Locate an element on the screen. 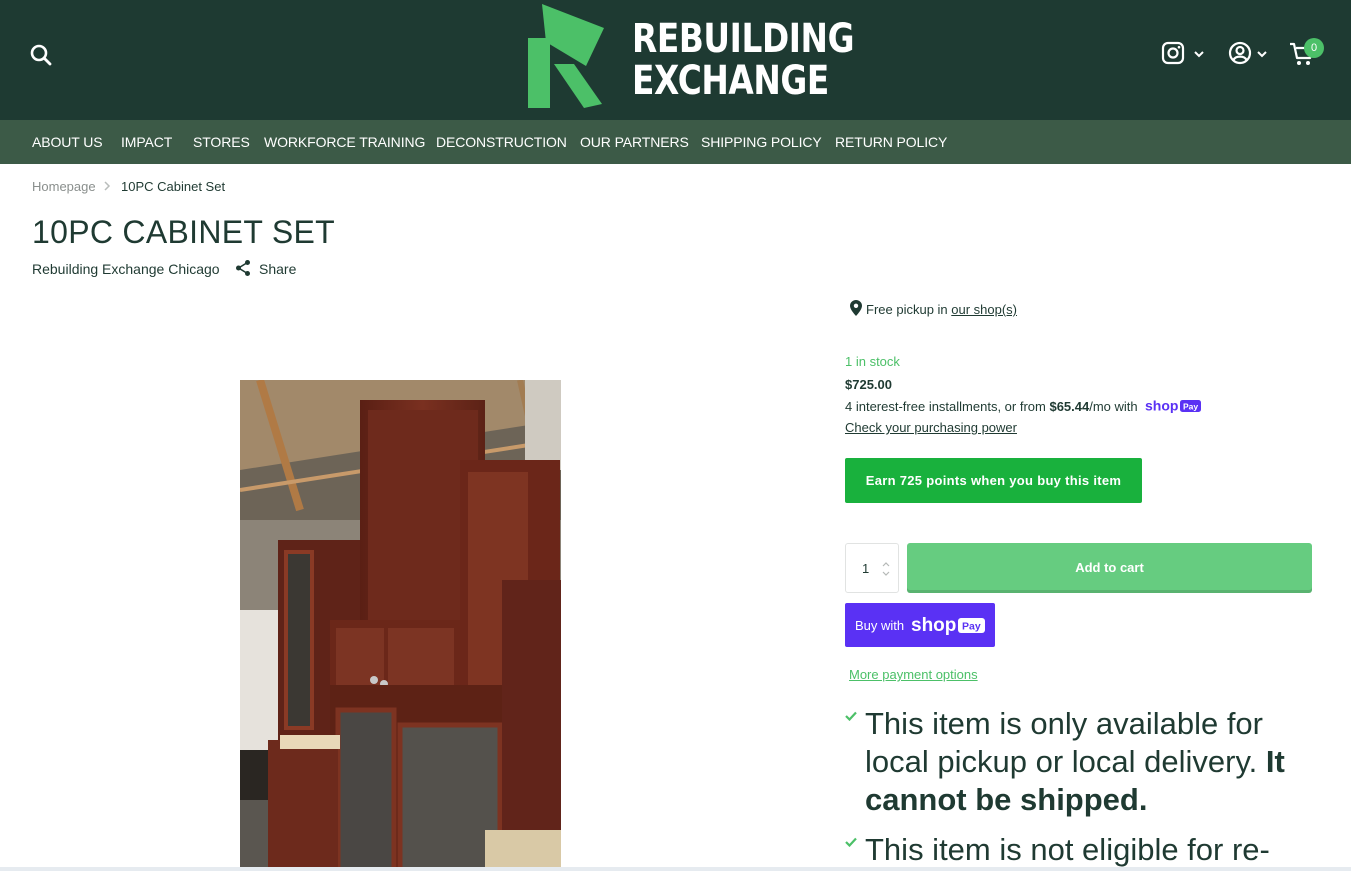 This screenshot has width=1351, height=871. share-label: Share is located at coordinates (278, 269).